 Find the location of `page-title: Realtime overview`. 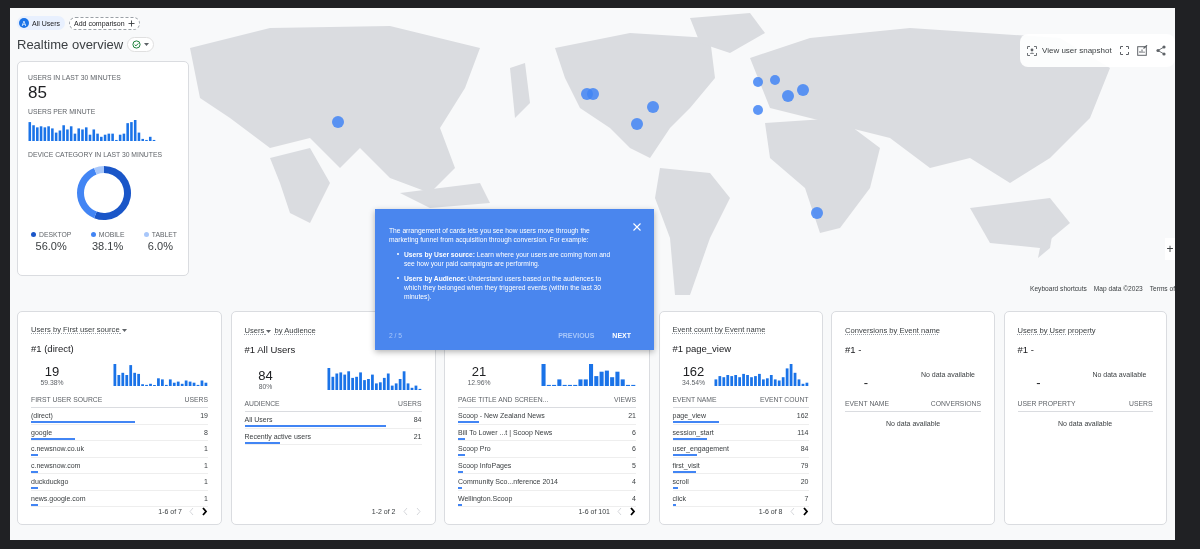

page-title: Realtime overview is located at coordinates (70, 44).